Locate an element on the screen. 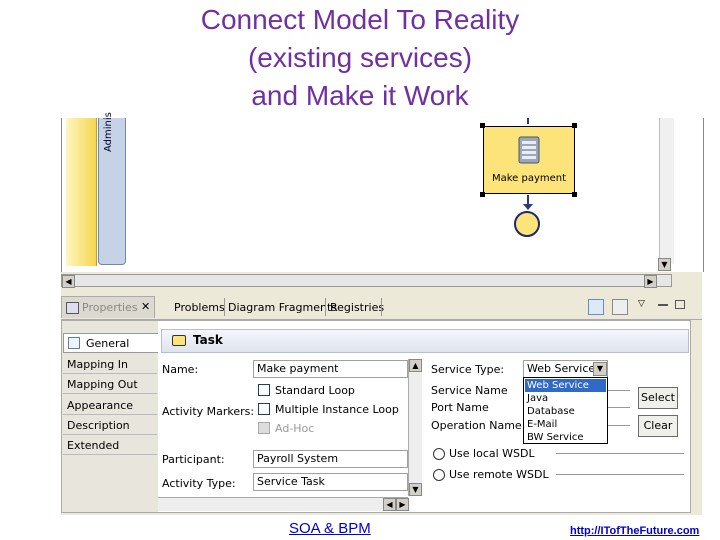 Image resolution: width=720 pixels, height=540 pixels. chevron-down-icon: ▼ is located at coordinates (600, 369).